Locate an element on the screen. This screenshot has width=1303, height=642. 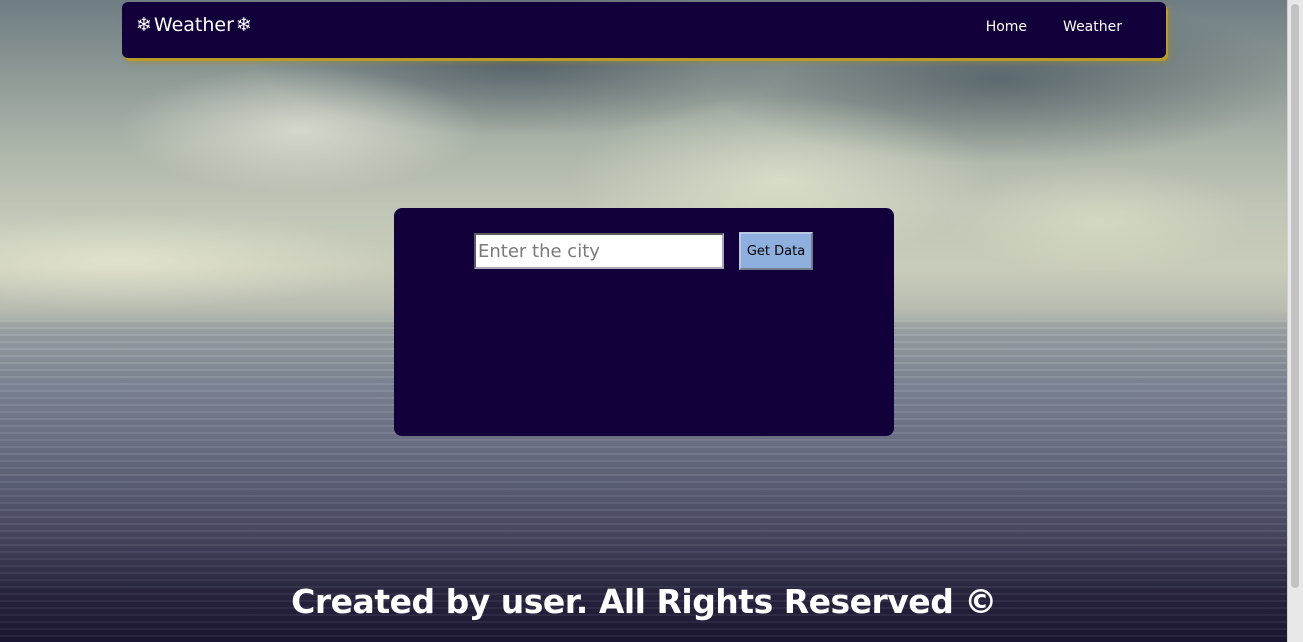
scrollbar-thumb is located at coordinates (1295, 296).